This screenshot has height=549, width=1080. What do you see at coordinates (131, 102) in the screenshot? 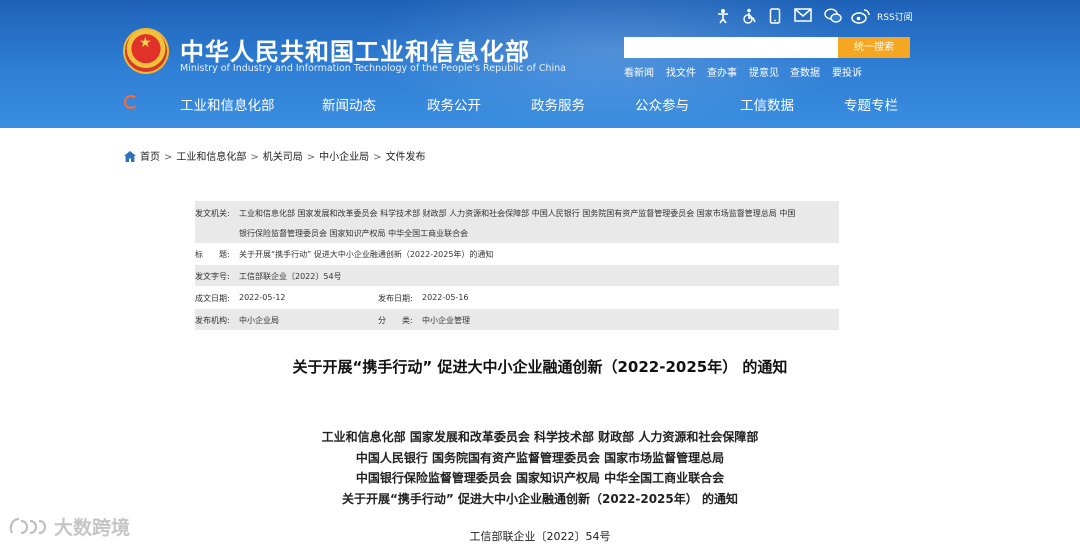
I see `nav-logo-icon` at bounding box center [131, 102].